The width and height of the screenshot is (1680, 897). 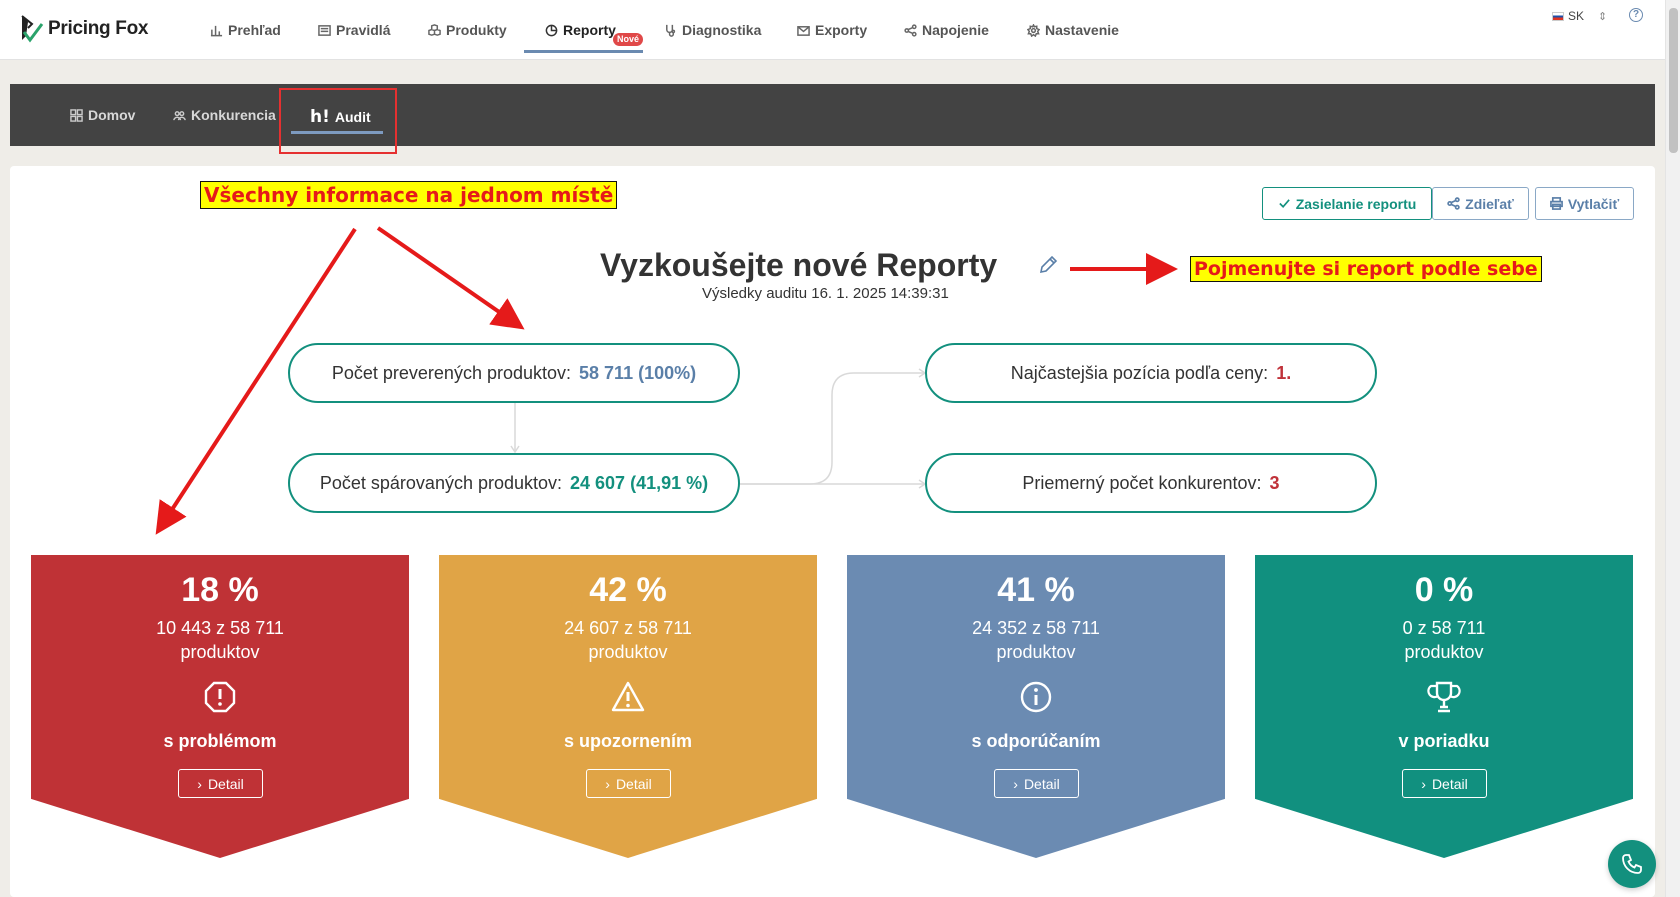 What do you see at coordinates (220, 741) in the screenshot?
I see `tile-label: s problémom` at bounding box center [220, 741].